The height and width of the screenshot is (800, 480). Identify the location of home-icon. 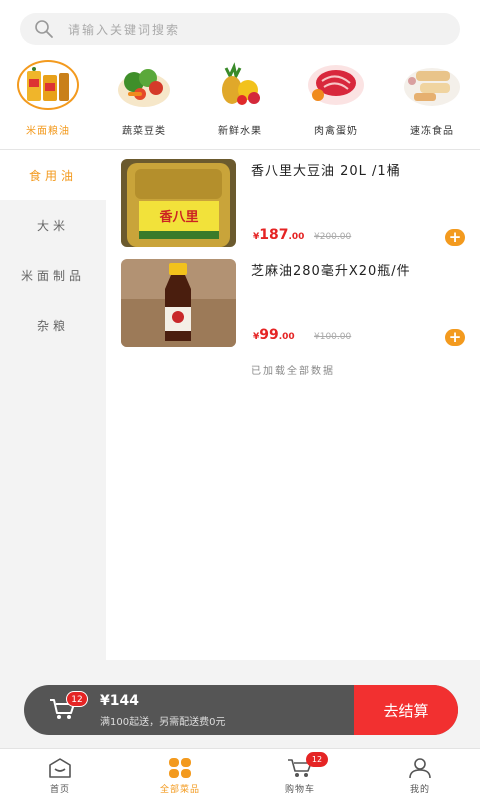
(60, 768).